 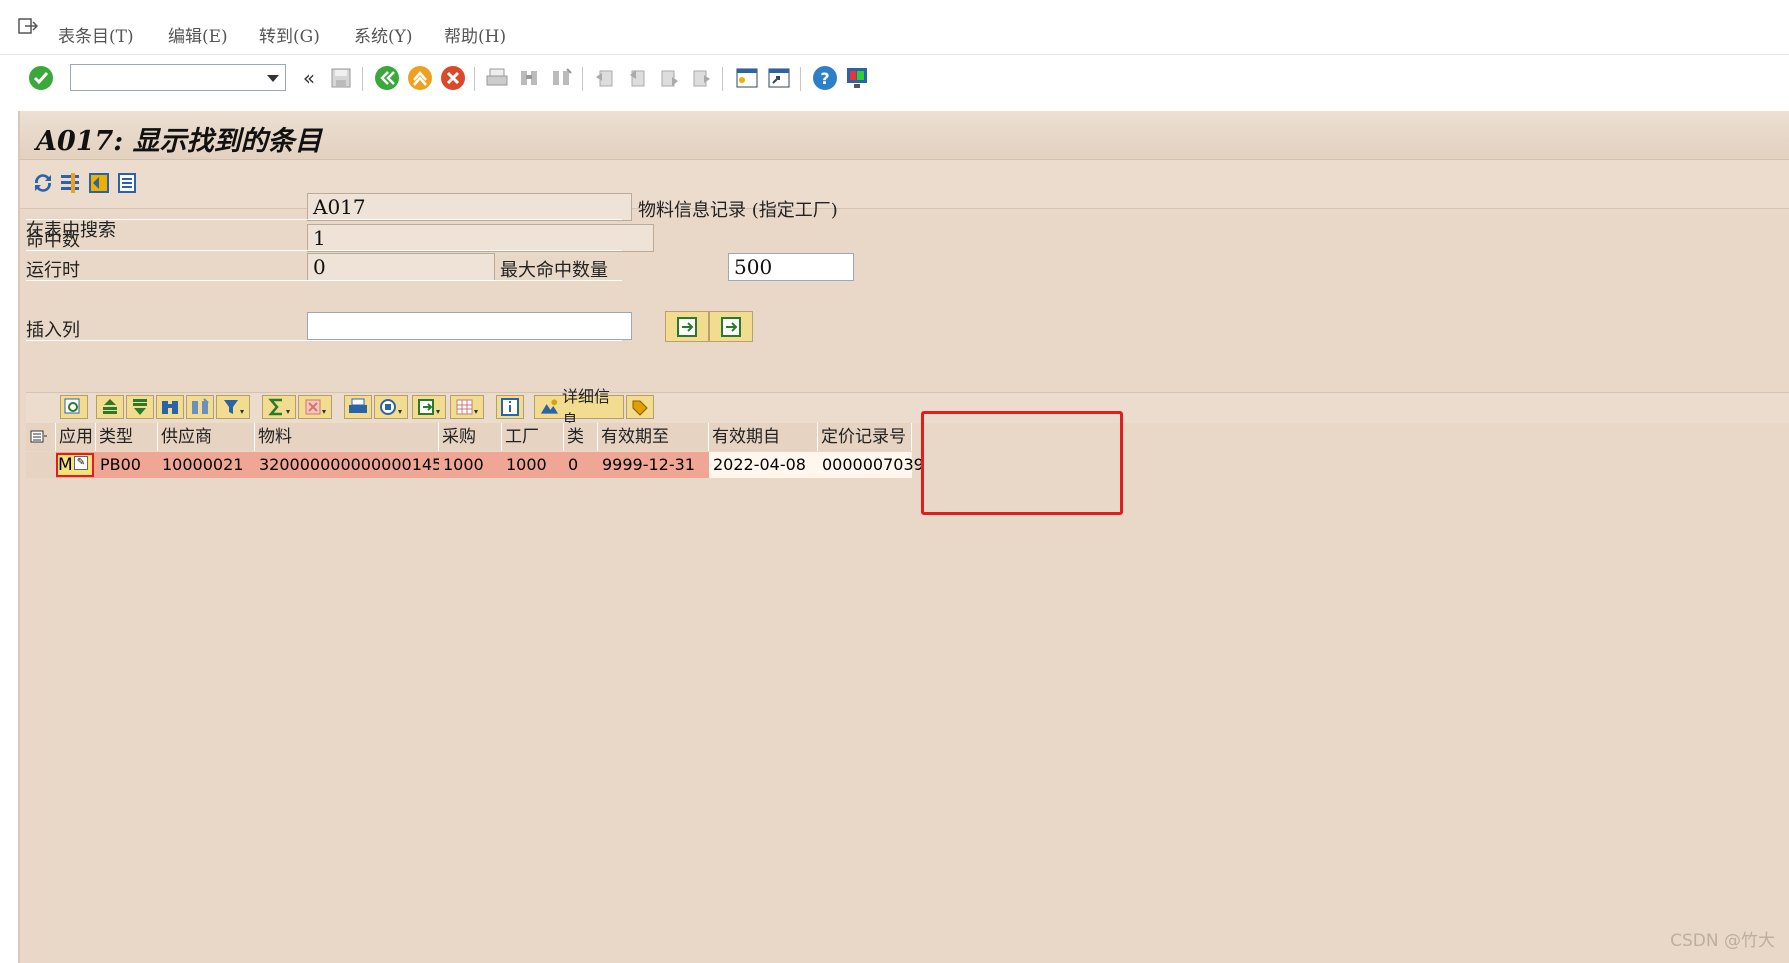 What do you see at coordinates (865, 437) in the screenshot?
I see `column-header-condition-record: 定价记录号` at bounding box center [865, 437].